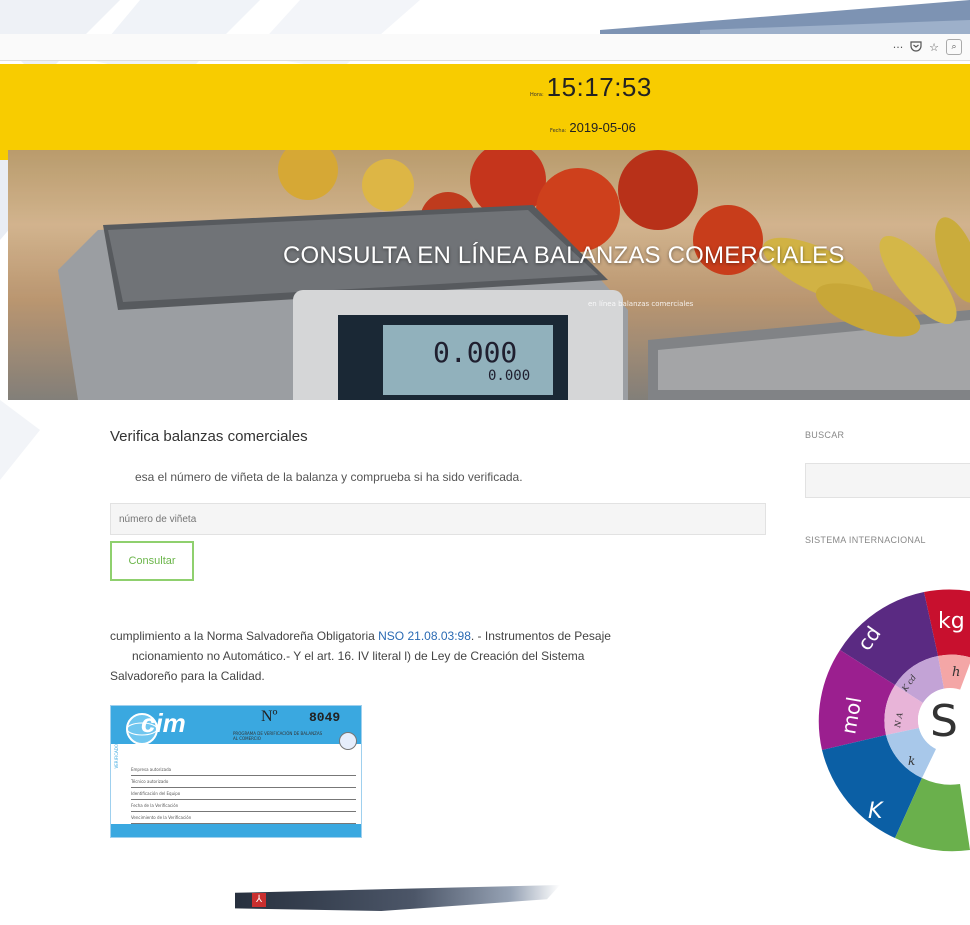 The height and width of the screenshot is (925, 970). I want to click on sticker-side-label: VERIFICADO, so click(116, 756).